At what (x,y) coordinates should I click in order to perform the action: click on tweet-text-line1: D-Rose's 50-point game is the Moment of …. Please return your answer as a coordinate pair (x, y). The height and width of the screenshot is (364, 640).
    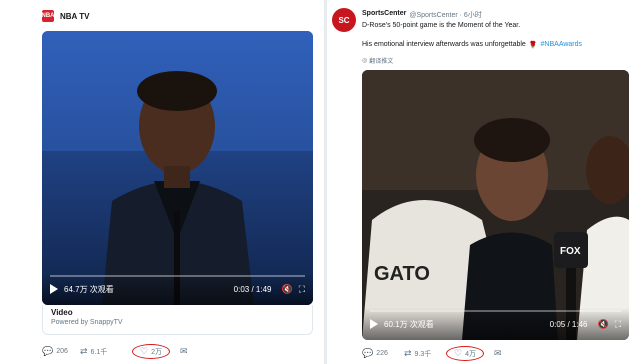
    Looking at the image, I should click on (441, 25).